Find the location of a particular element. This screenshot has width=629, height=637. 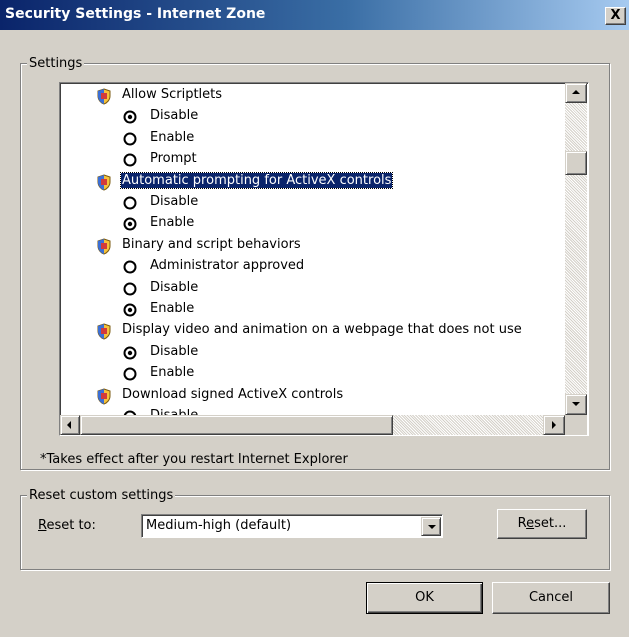

reset-to-select: Medium-high (default) is located at coordinates (292, 526).